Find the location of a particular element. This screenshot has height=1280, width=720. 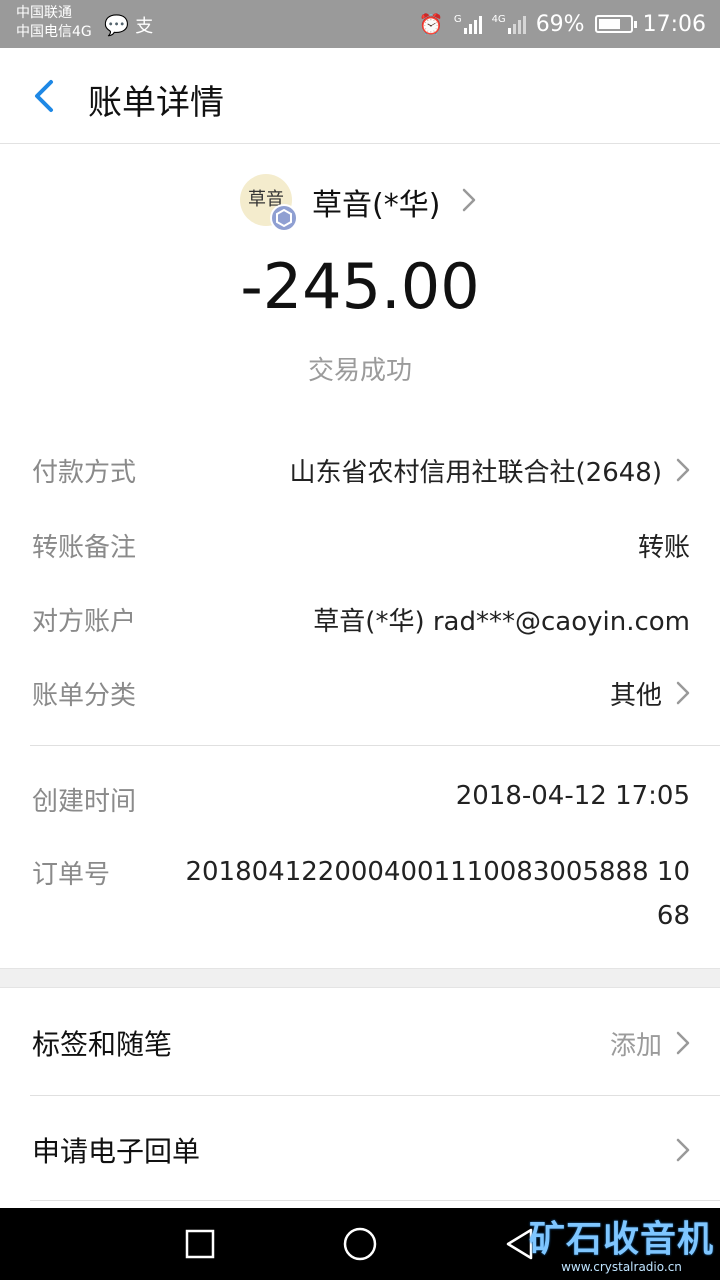

alarm-icon: ⏰ is located at coordinates (431, 24).